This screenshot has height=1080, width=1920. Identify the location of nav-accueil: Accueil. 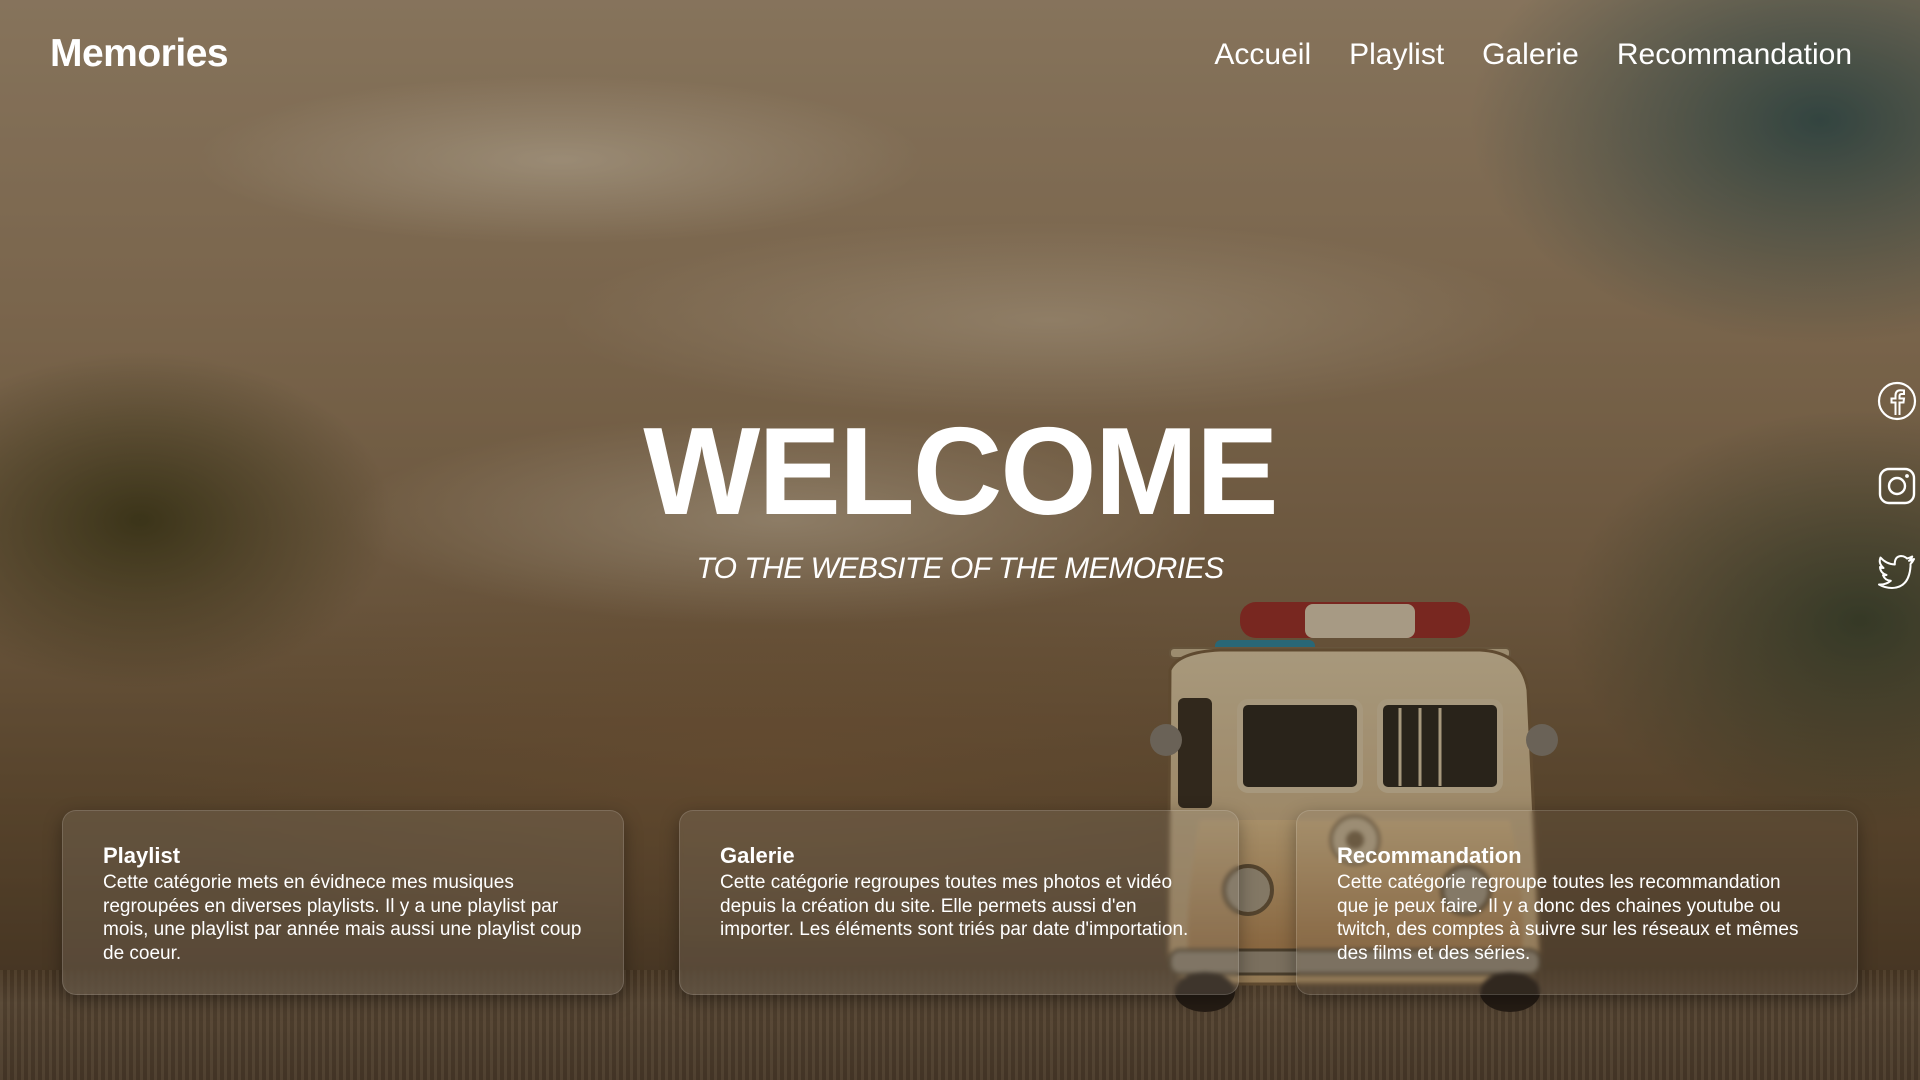
(1262, 55).